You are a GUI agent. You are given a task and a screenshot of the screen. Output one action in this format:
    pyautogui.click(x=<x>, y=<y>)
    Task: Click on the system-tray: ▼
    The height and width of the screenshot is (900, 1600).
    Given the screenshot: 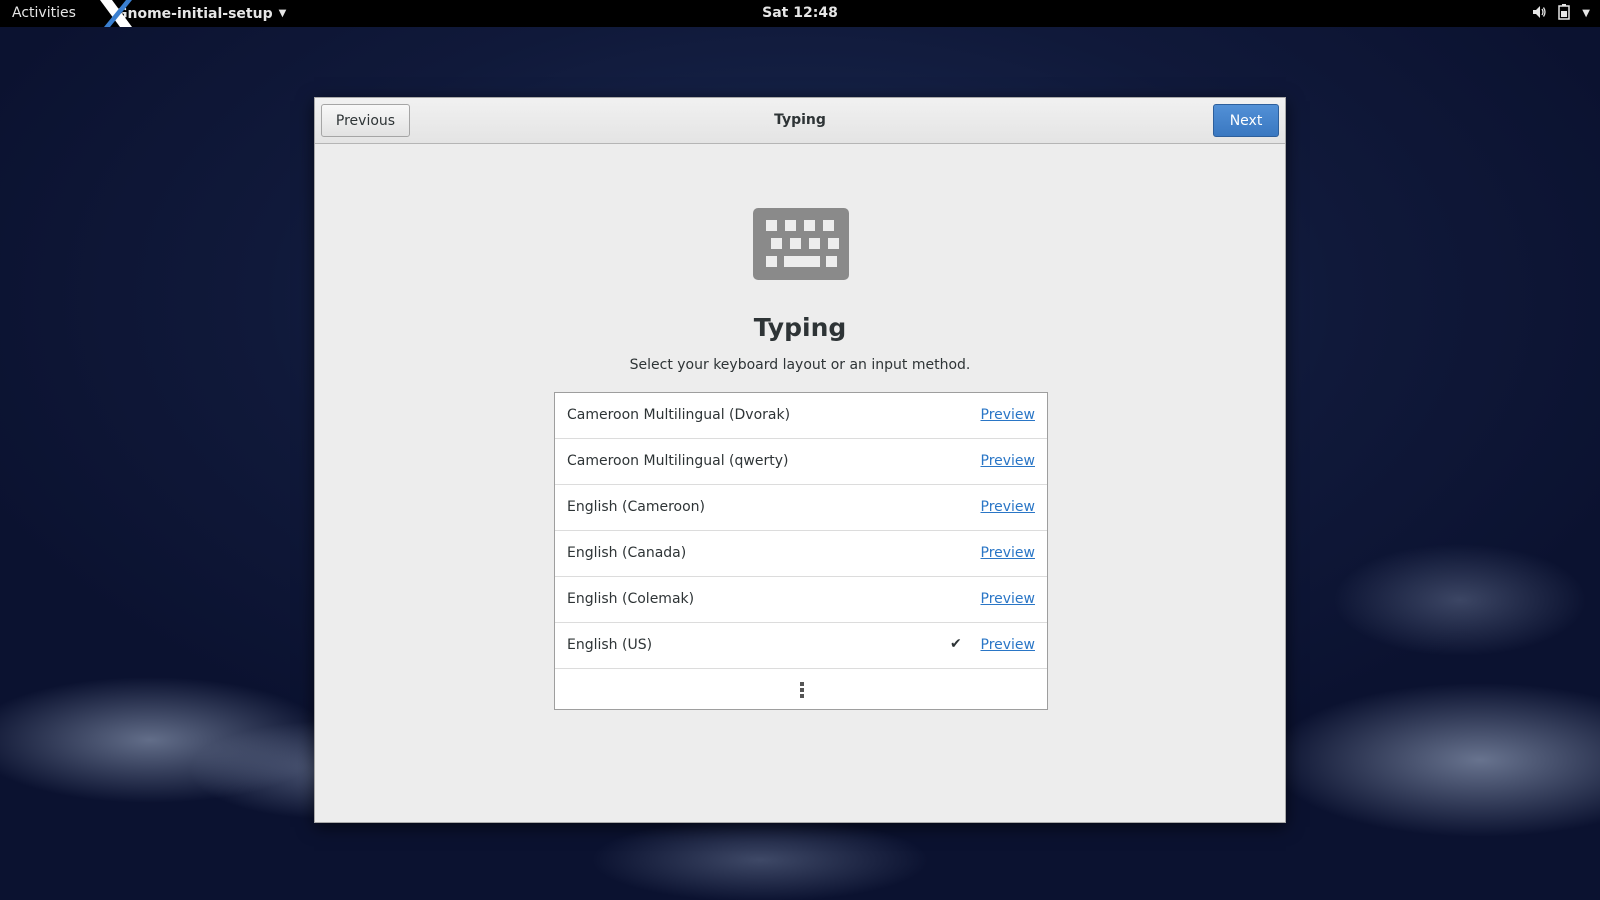 What is the action you would take?
    pyautogui.click(x=1561, y=13)
    